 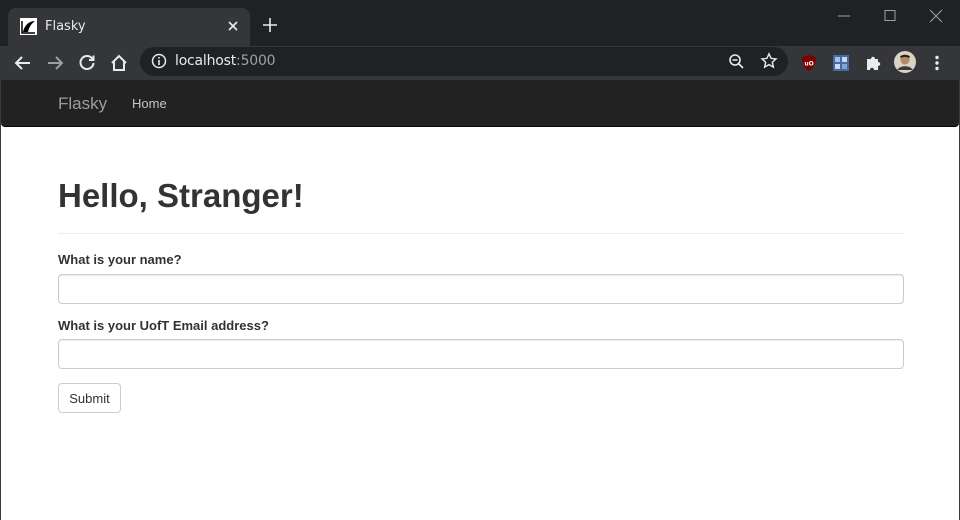 What do you see at coordinates (736, 61) in the screenshot?
I see `zoom-icon` at bounding box center [736, 61].